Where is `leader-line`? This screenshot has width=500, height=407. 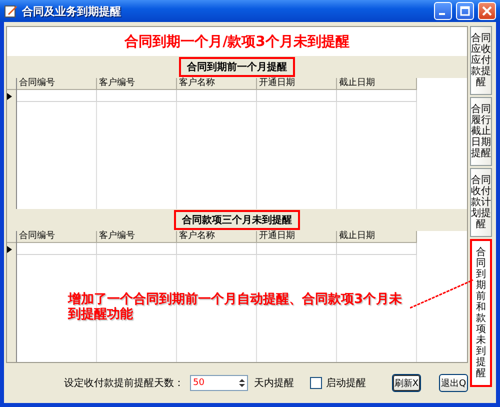 leader-line is located at coordinates (442, 294).